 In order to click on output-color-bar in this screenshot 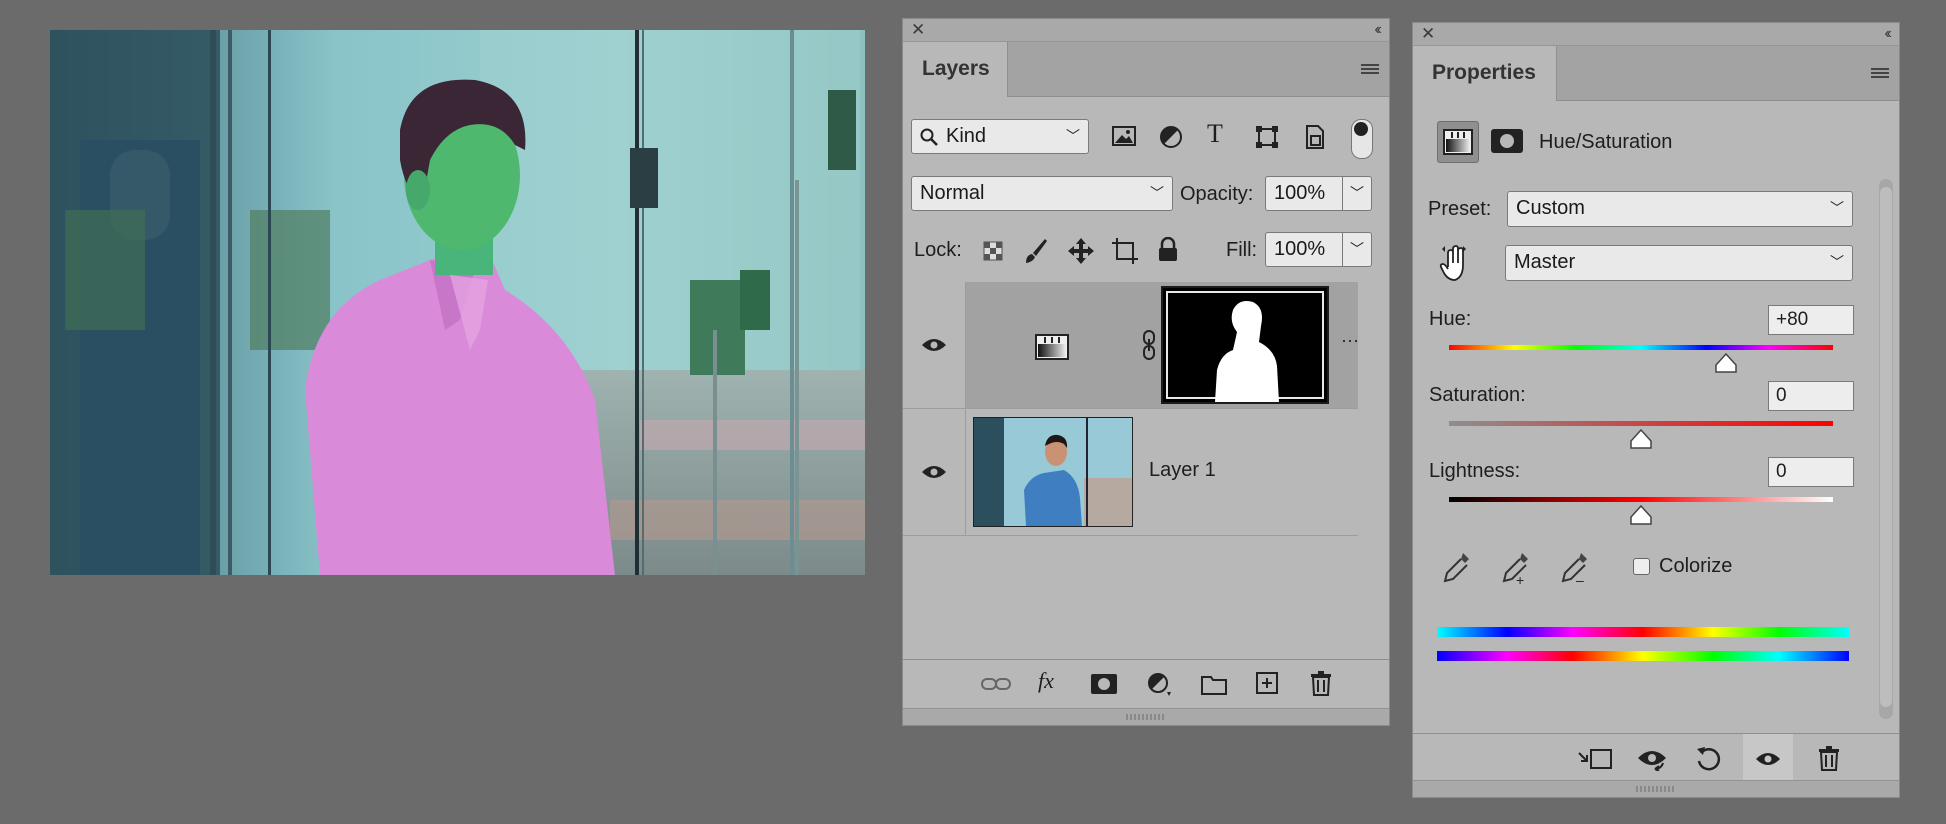, I will do `click(1643, 656)`.